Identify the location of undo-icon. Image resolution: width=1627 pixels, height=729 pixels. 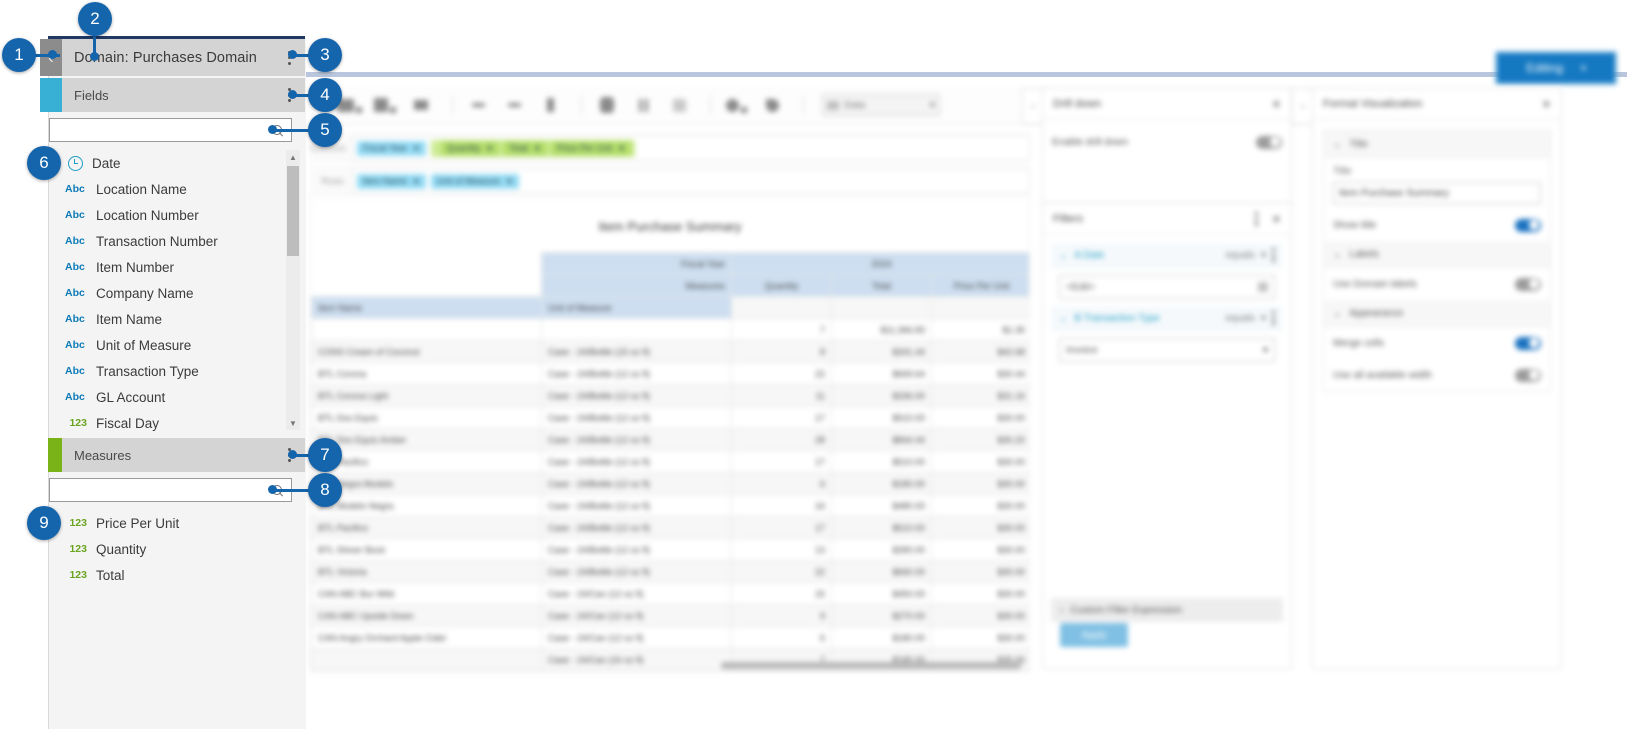
(478, 105).